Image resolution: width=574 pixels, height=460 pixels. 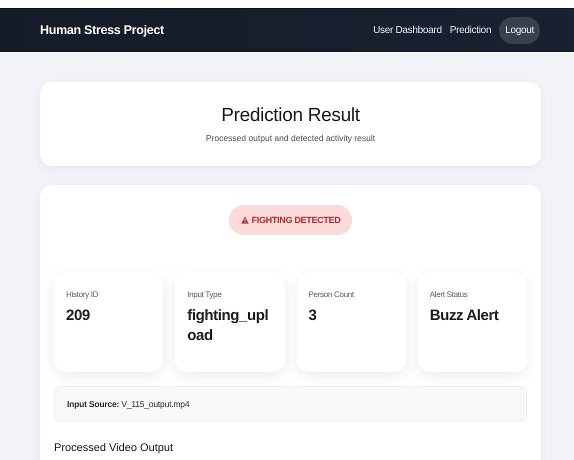 What do you see at coordinates (78, 316) in the screenshot?
I see `stat-value: 209` at bounding box center [78, 316].